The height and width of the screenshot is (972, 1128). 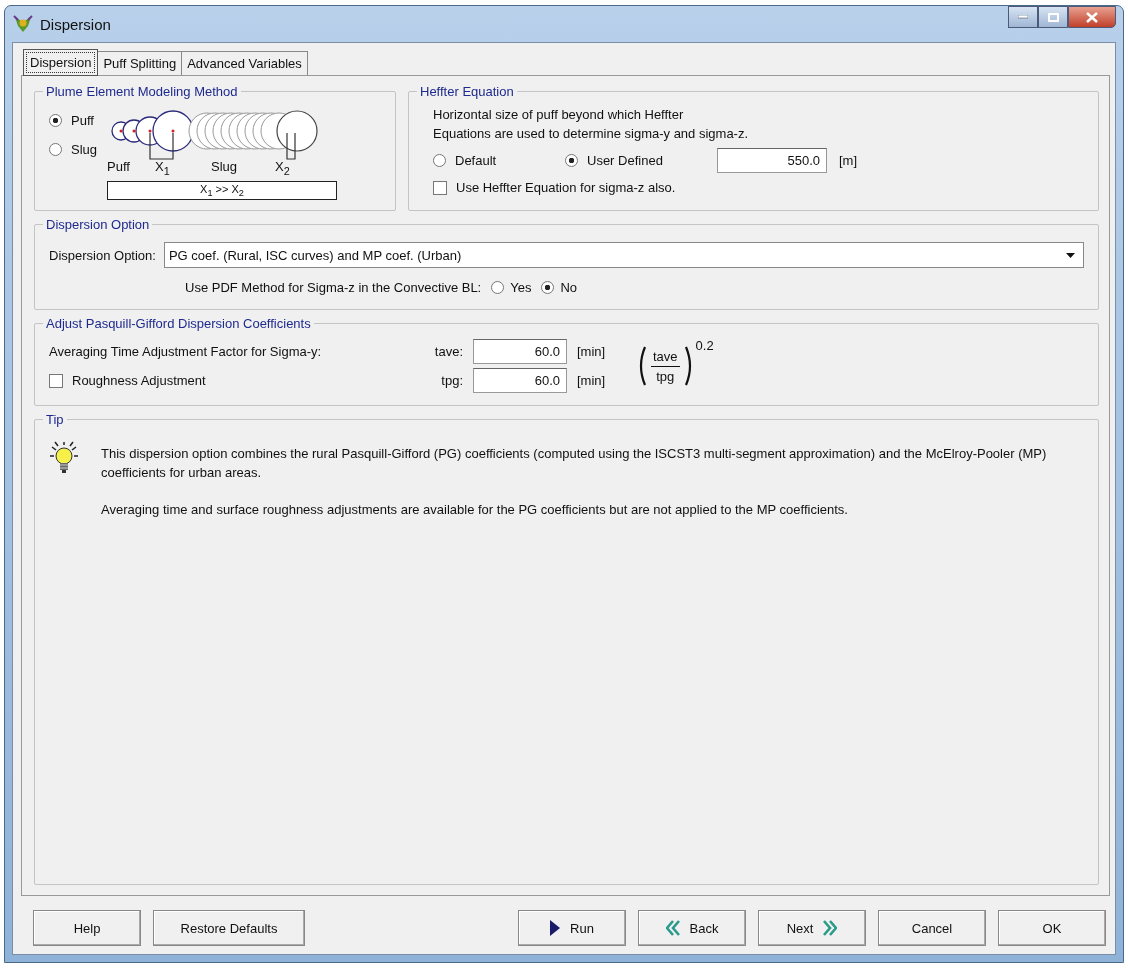 What do you see at coordinates (566, 187) in the screenshot?
I see `checkbox-label: Use Heffter Equation for sigma-z also.` at bounding box center [566, 187].